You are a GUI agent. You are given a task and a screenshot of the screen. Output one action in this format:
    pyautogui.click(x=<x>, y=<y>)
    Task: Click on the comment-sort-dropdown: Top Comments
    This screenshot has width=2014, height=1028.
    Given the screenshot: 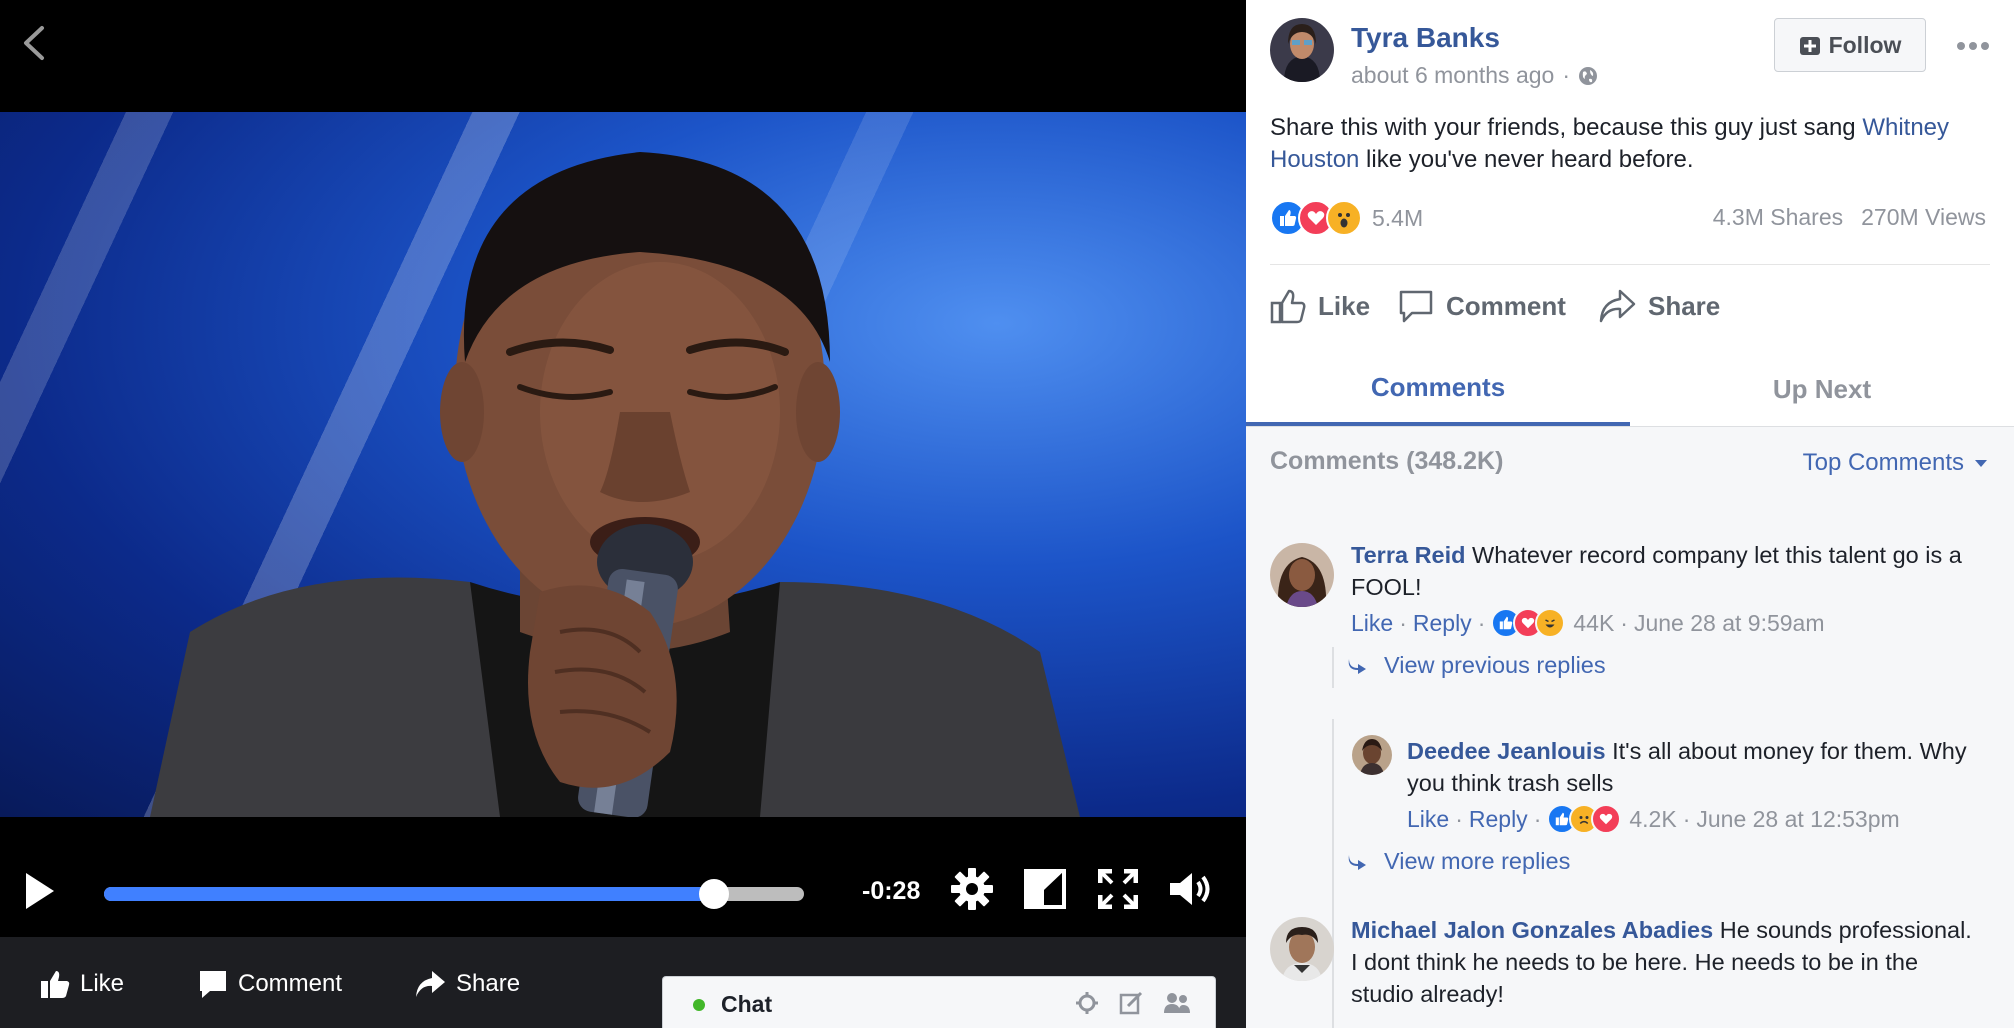 What is the action you would take?
    pyautogui.click(x=1895, y=463)
    